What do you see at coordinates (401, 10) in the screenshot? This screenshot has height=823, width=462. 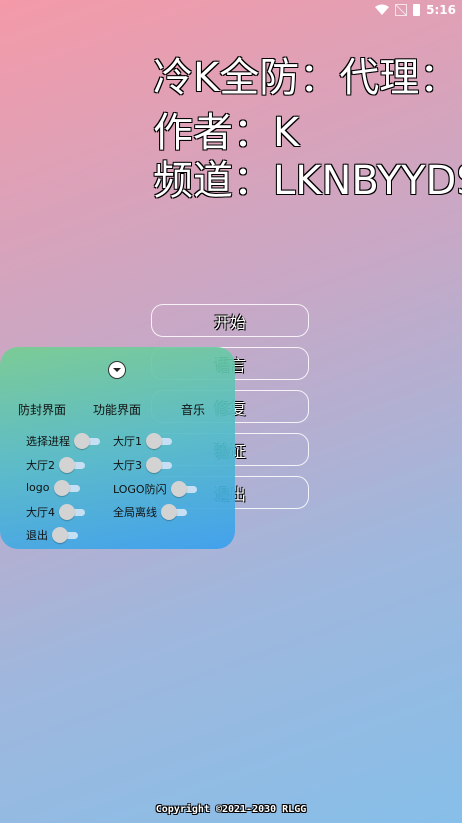 I see `no-signal-icon` at bounding box center [401, 10].